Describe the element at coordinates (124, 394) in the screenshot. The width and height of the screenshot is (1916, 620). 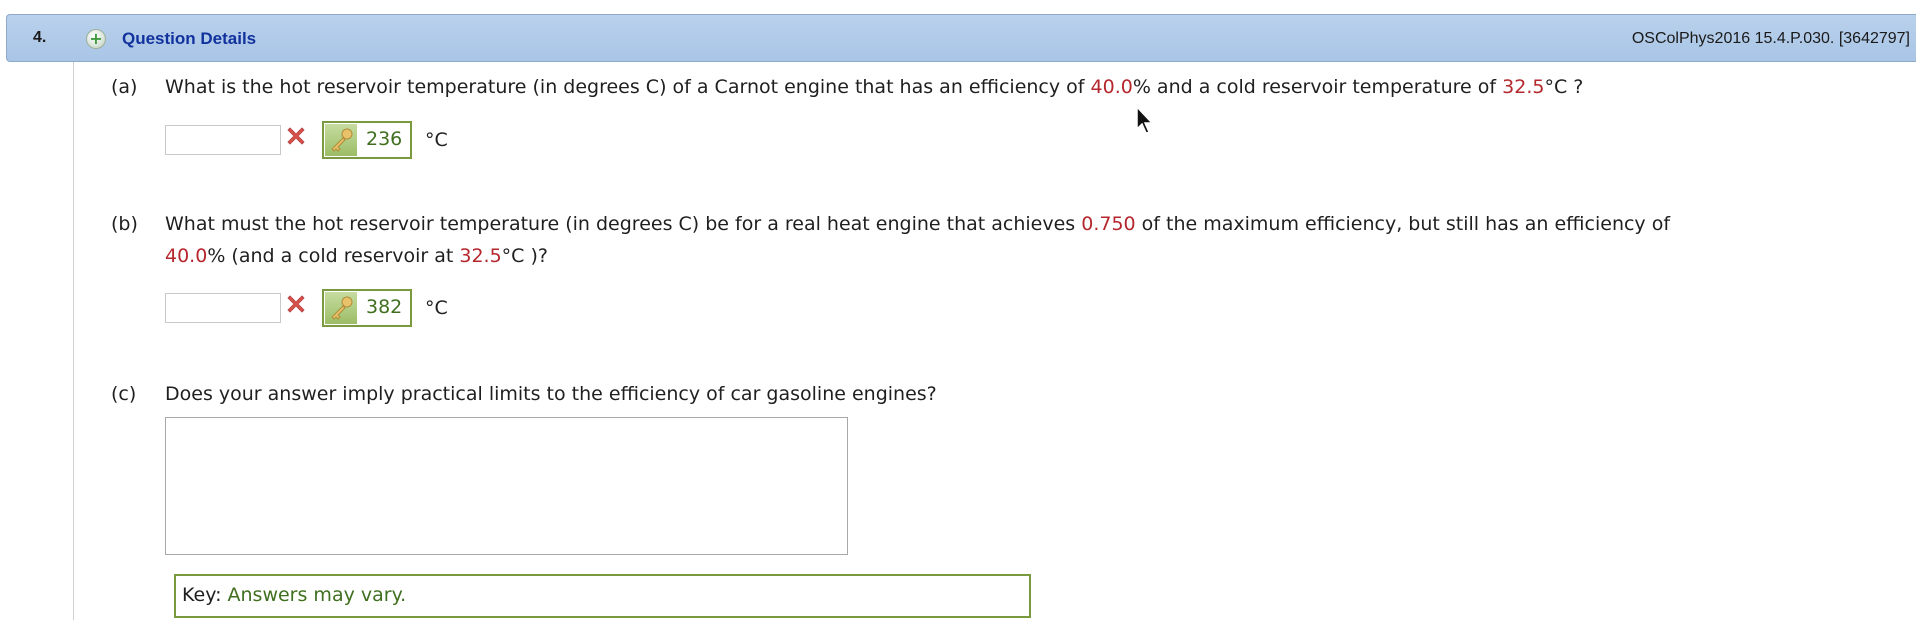
I see `part-c-label: (c)` at that location.